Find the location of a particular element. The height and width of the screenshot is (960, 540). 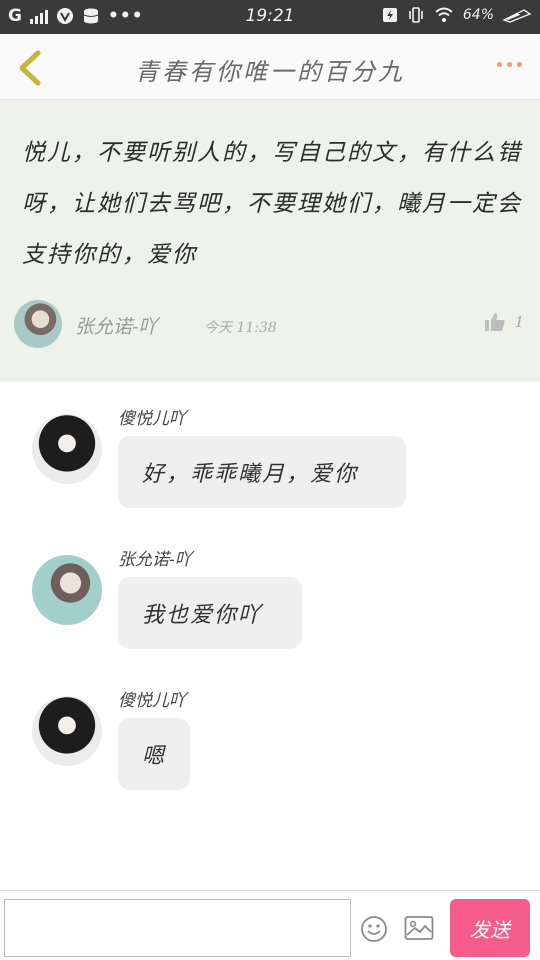

battery-saver-icon is located at coordinates (389, 15).